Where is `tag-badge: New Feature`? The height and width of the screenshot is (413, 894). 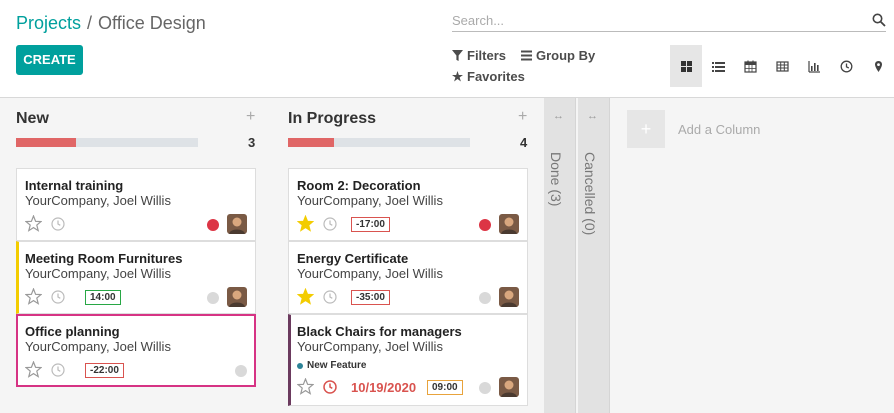
tag-badge: New Feature is located at coordinates (331, 365).